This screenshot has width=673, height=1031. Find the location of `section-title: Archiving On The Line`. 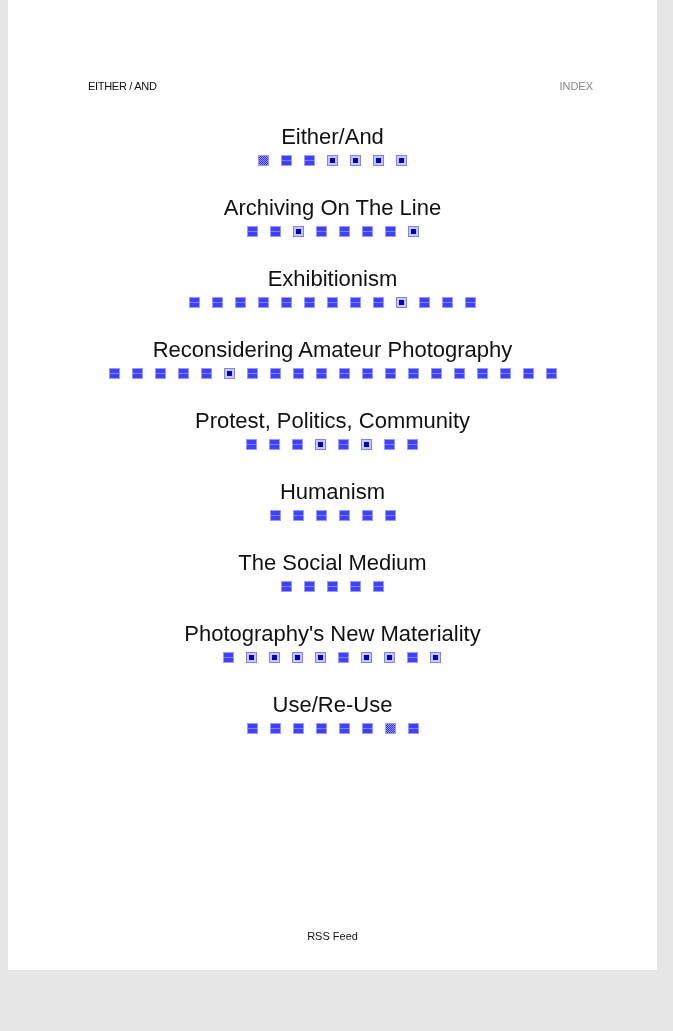

section-title: Archiving On The Line is located at coordinates (332, 208).